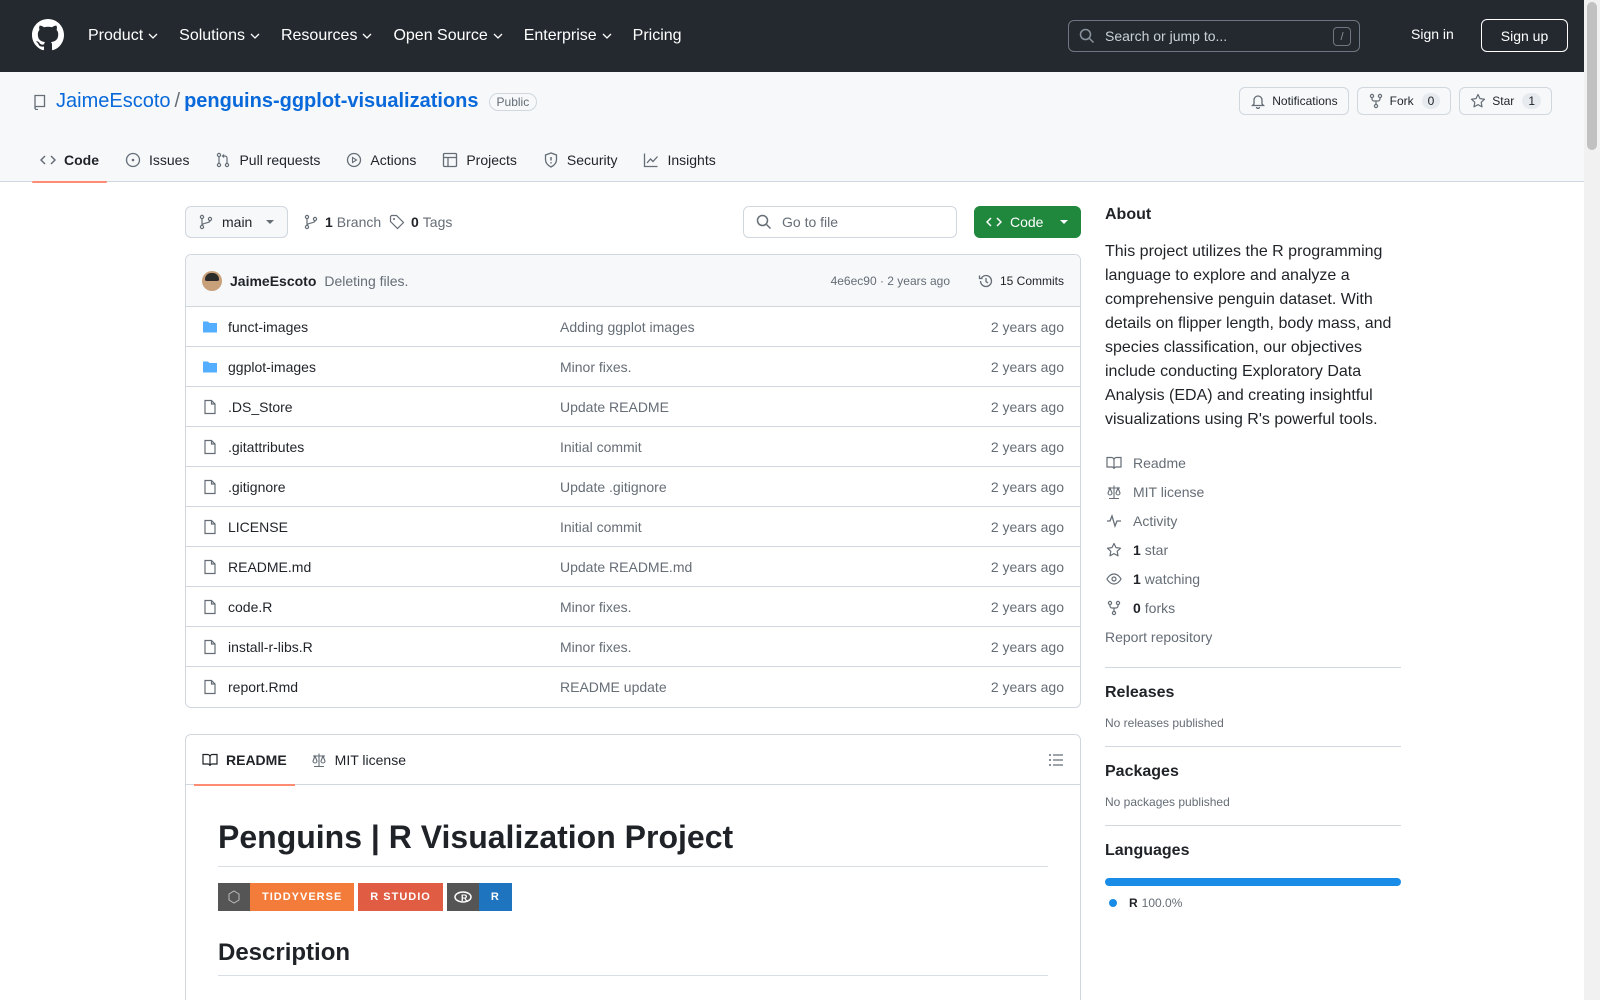 Image resolution: width=1600 pixels, height=1000 pixels. I want to click on badge-r: R R, so click(479, 897).